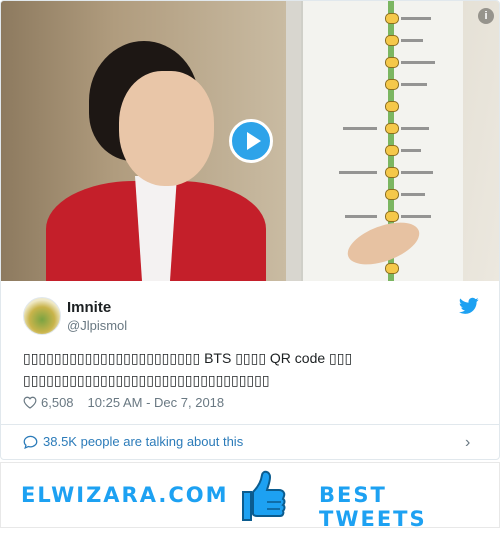  Describe the element at coordinates (469, 306) in the screenshot. I see `twitter-bird-icon` at that location.